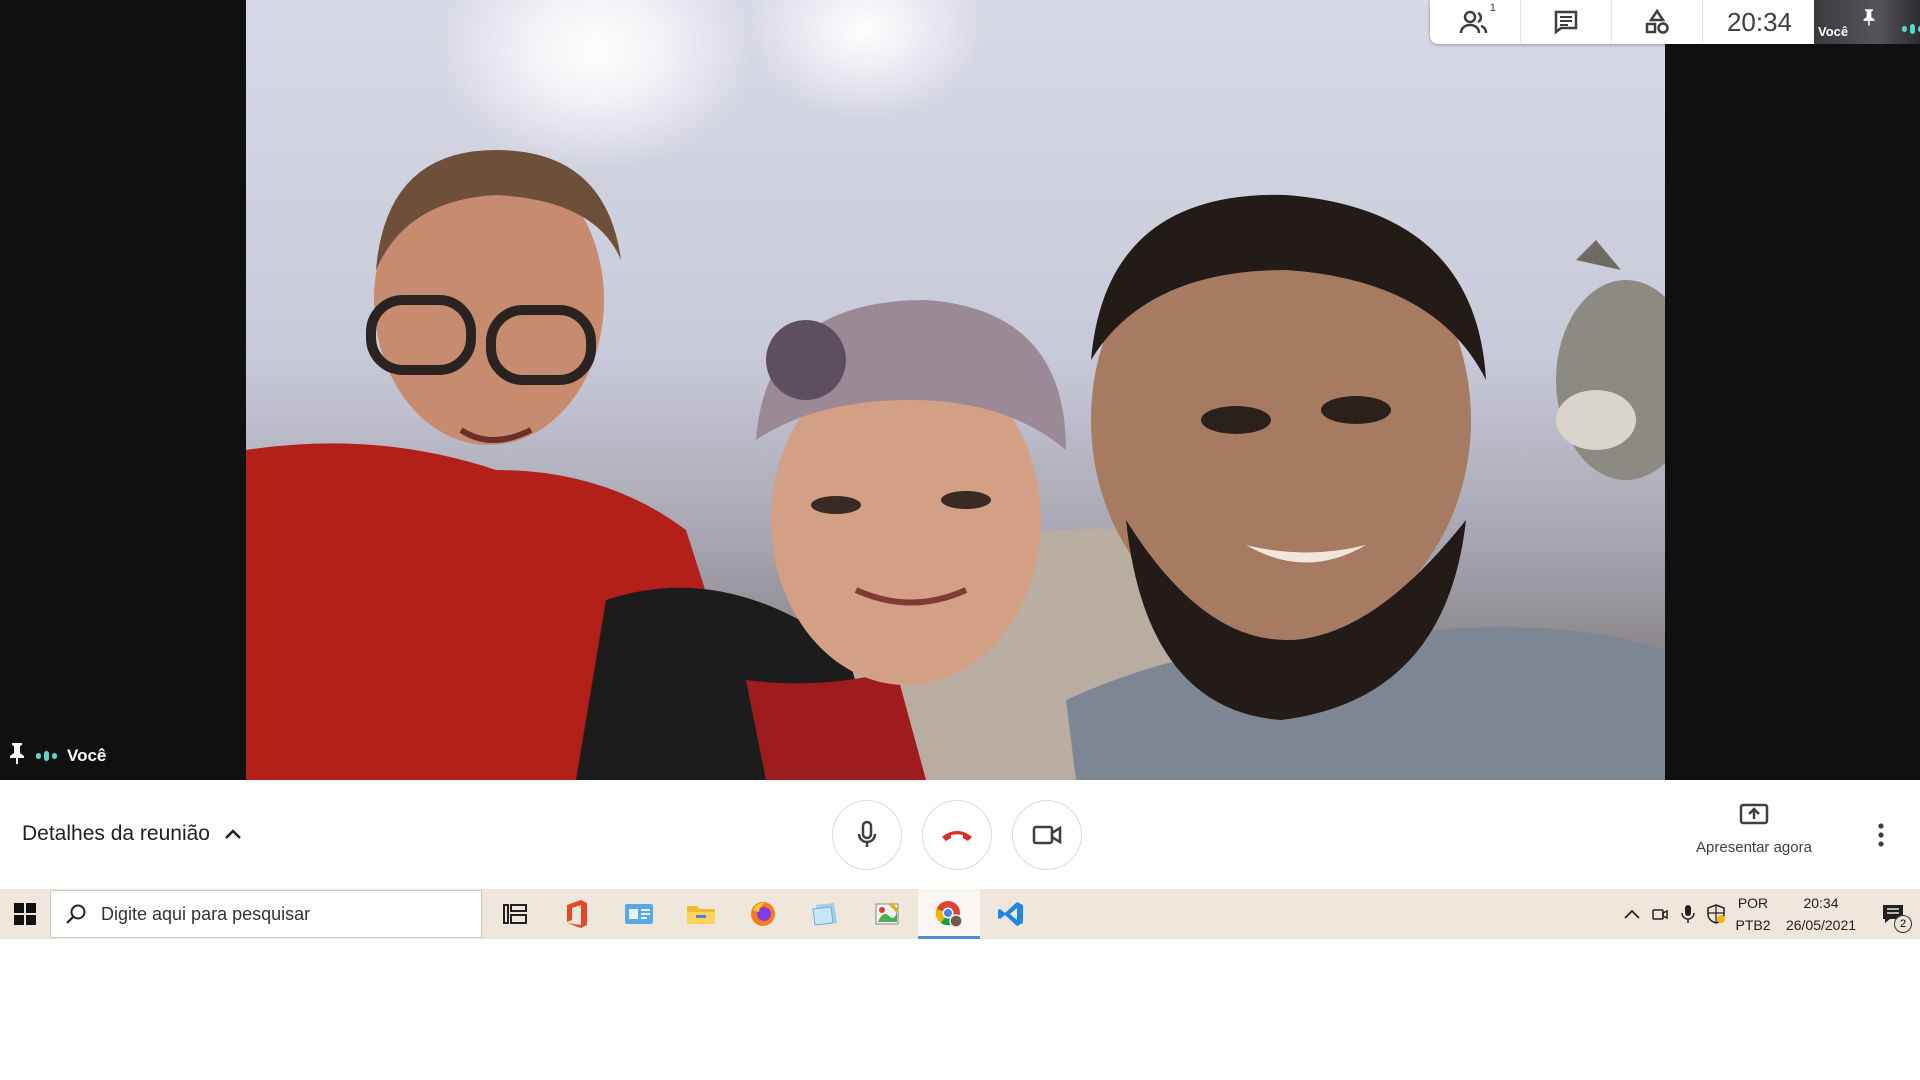 This screenshot has height=1080, width=1920. What do you see at coordinates (116, 833) in the screenshot?
I see `meeting-details-label: Detalhes da reunião` at bounding box center [116, 833].